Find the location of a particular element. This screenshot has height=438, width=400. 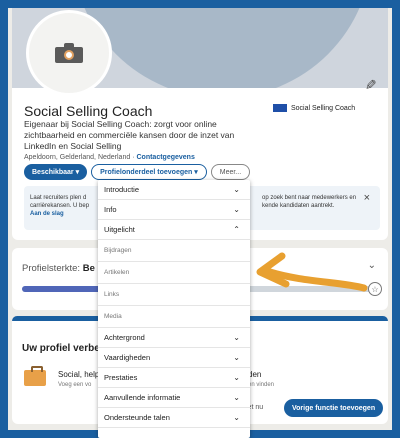

suggest-item-title: Social, help is located at coordinates (79, 374).